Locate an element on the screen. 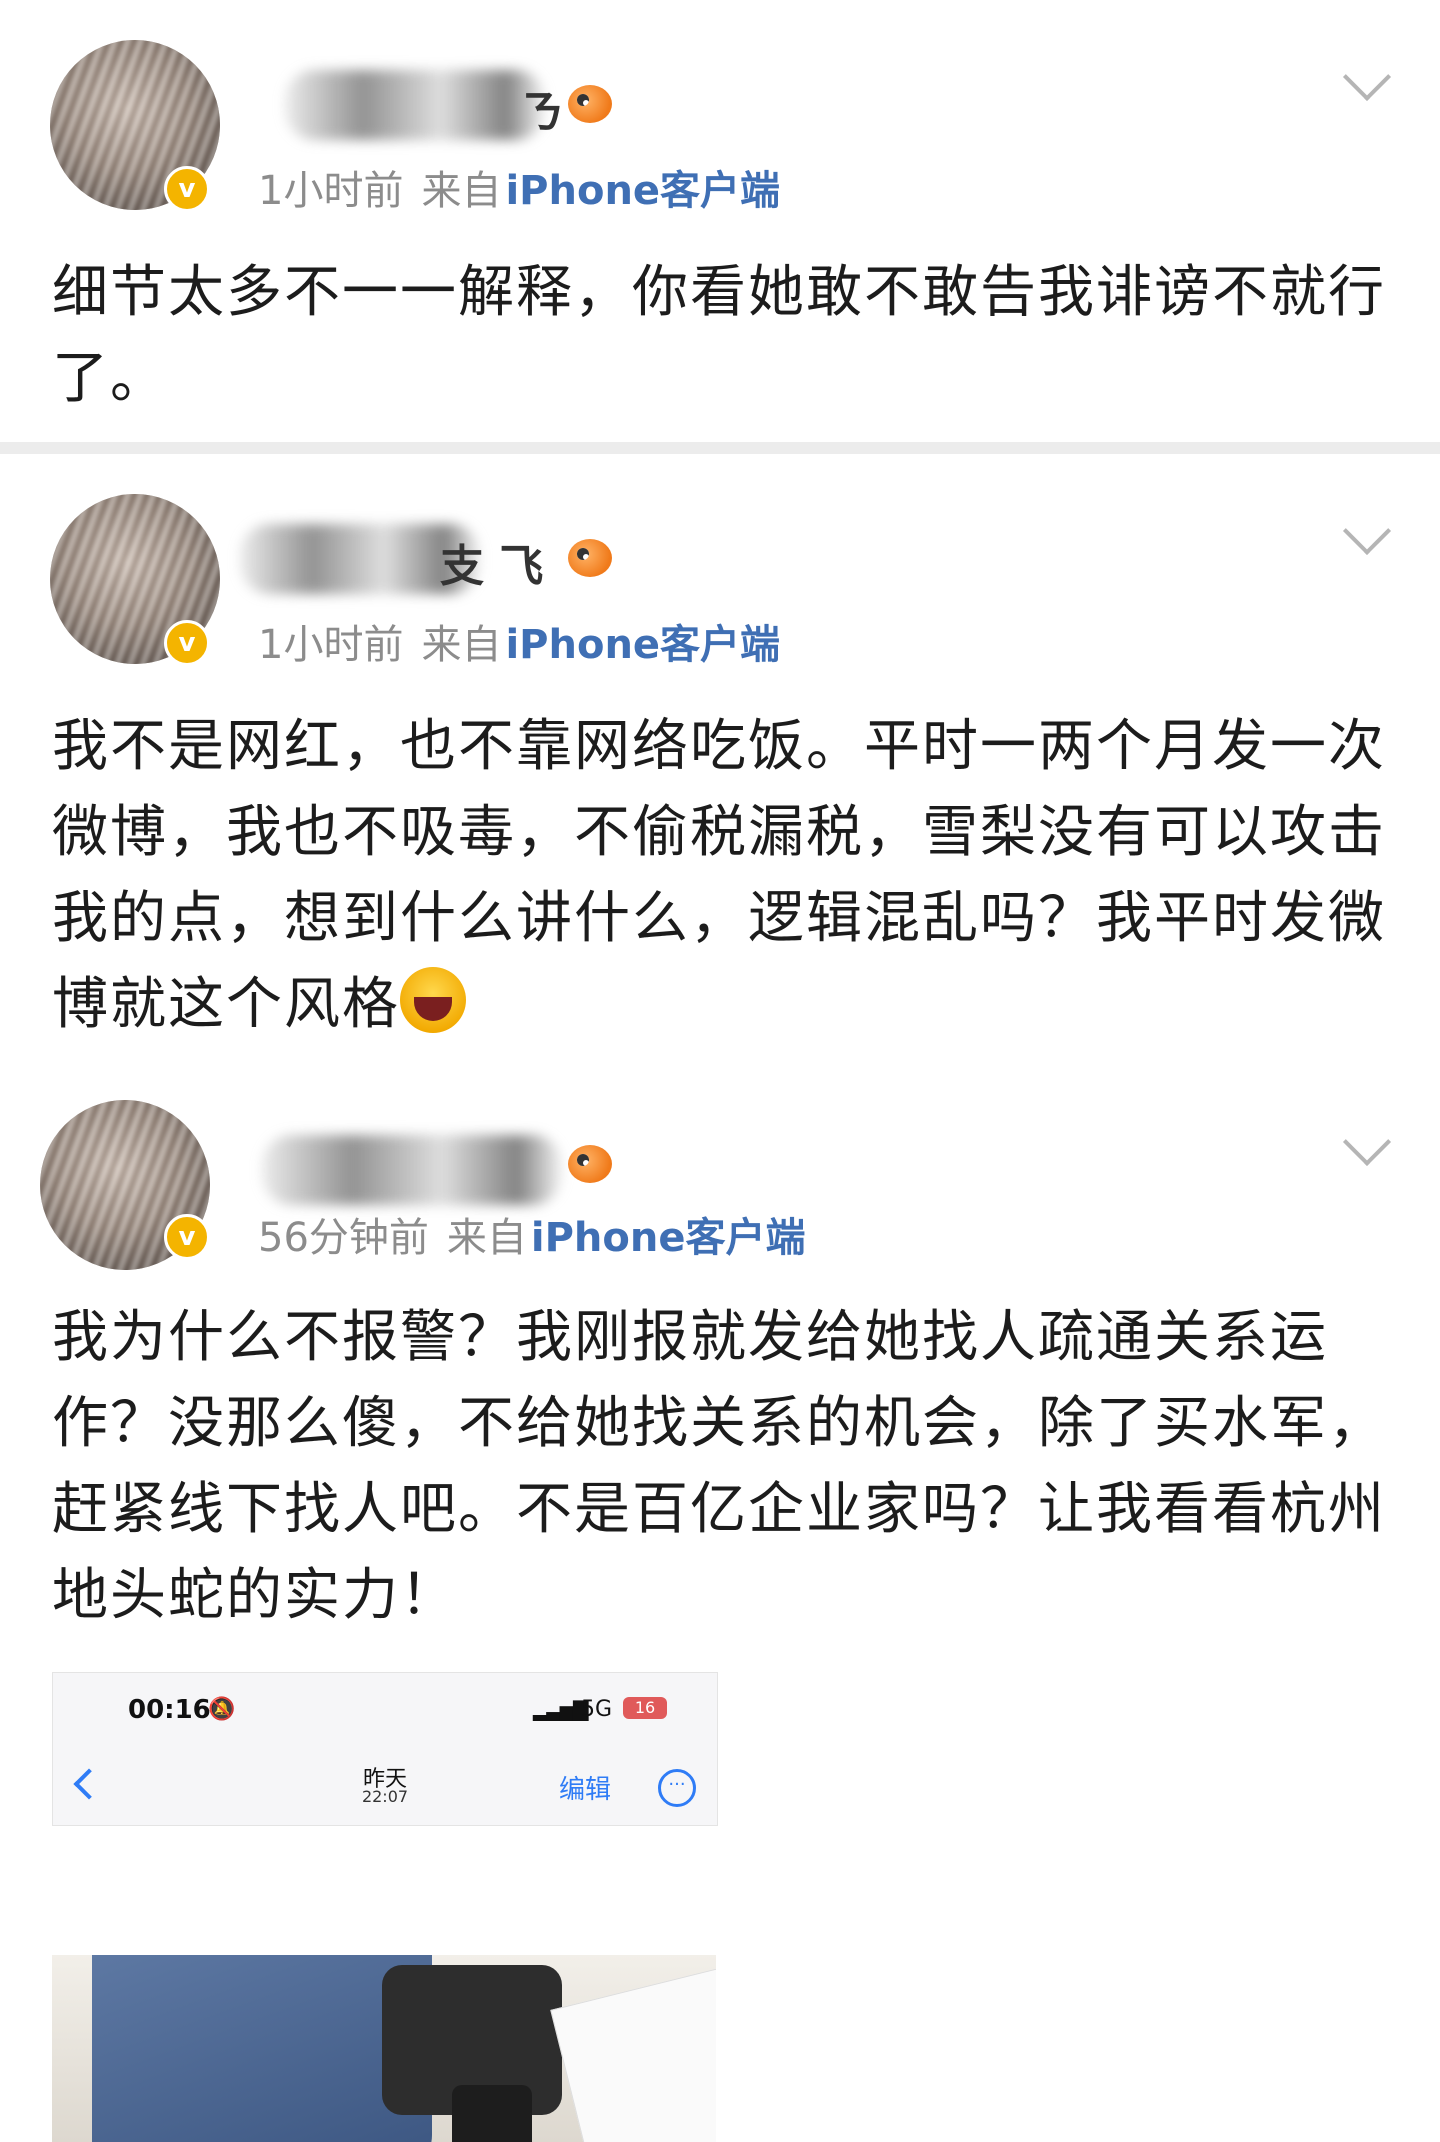  username-visible-part: ㄋ is located at coordinates (542, 108).